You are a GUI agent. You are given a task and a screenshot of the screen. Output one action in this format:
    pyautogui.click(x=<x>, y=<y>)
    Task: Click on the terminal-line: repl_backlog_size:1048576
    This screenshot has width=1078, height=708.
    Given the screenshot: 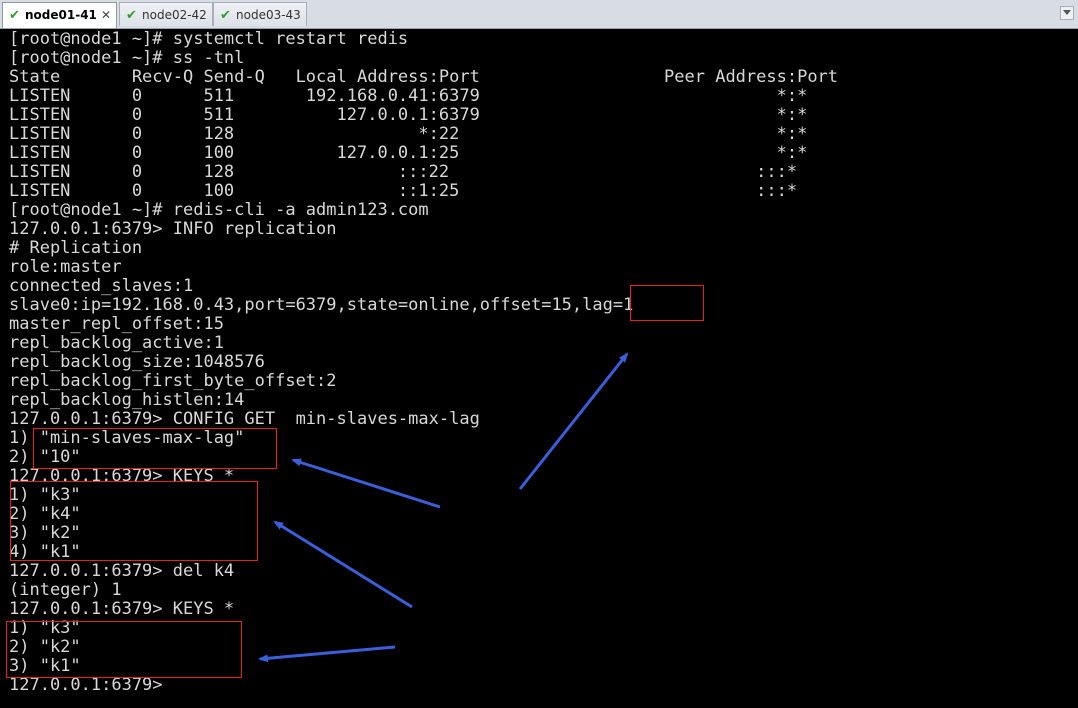 What is the action you would take?
    pyautogui.click(x=137, y=362)
    